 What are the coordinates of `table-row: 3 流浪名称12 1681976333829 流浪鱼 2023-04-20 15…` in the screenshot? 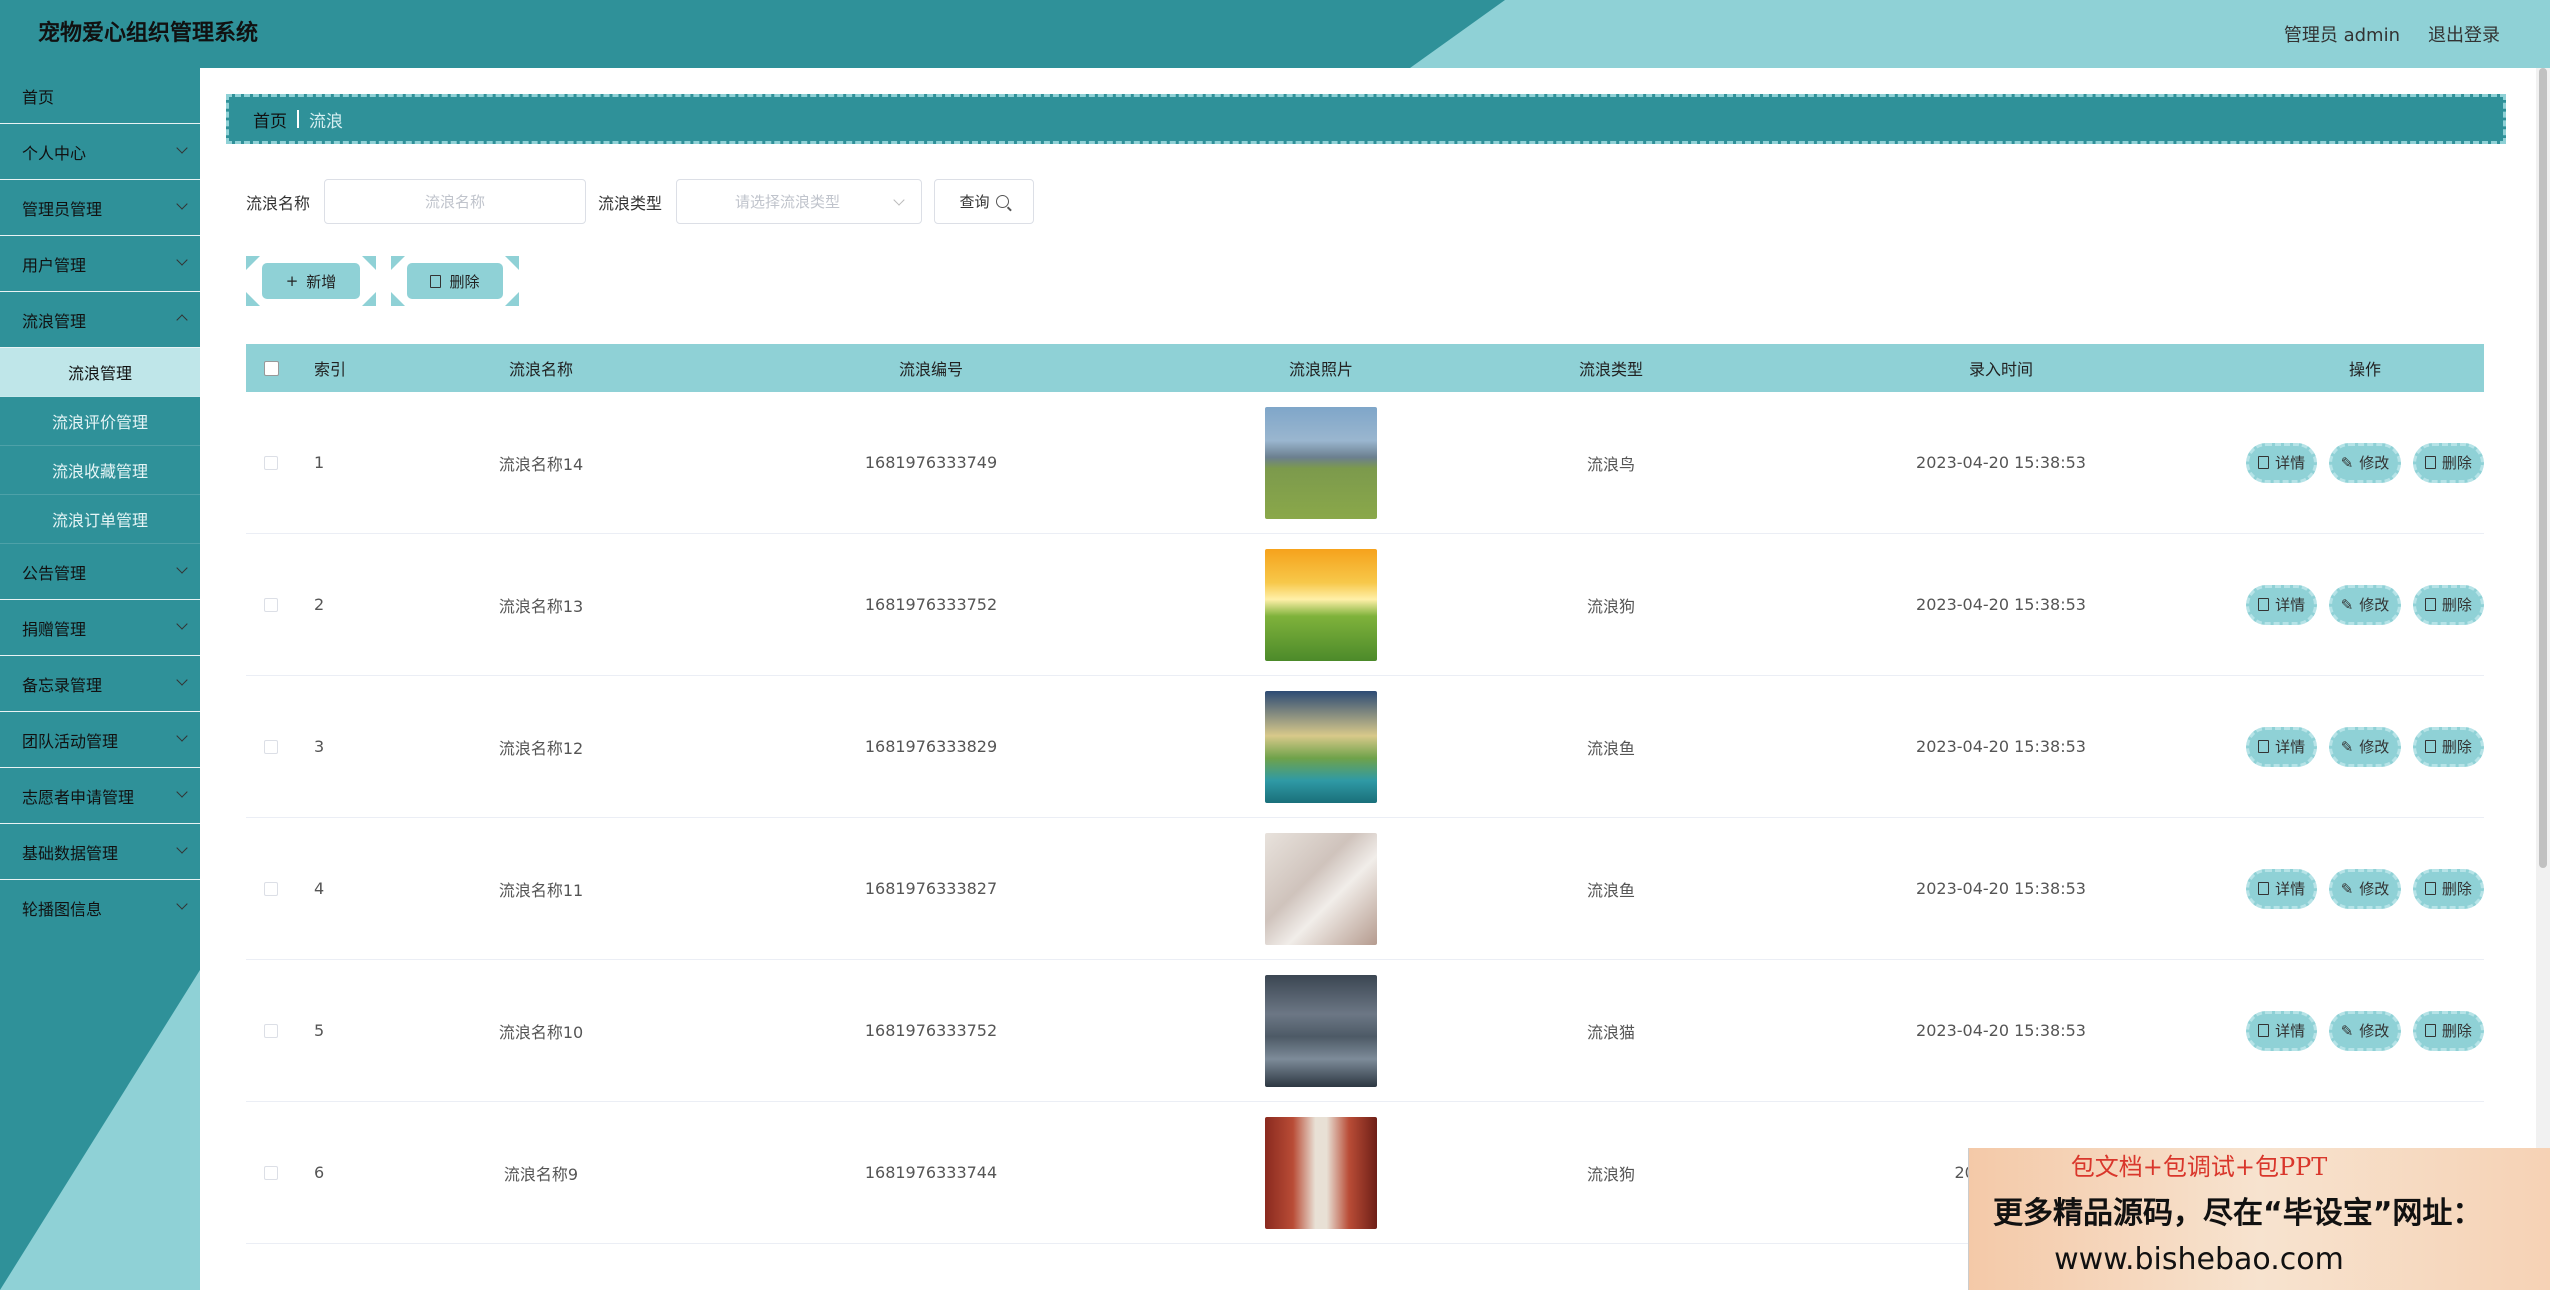 It's located at (1365, 747).